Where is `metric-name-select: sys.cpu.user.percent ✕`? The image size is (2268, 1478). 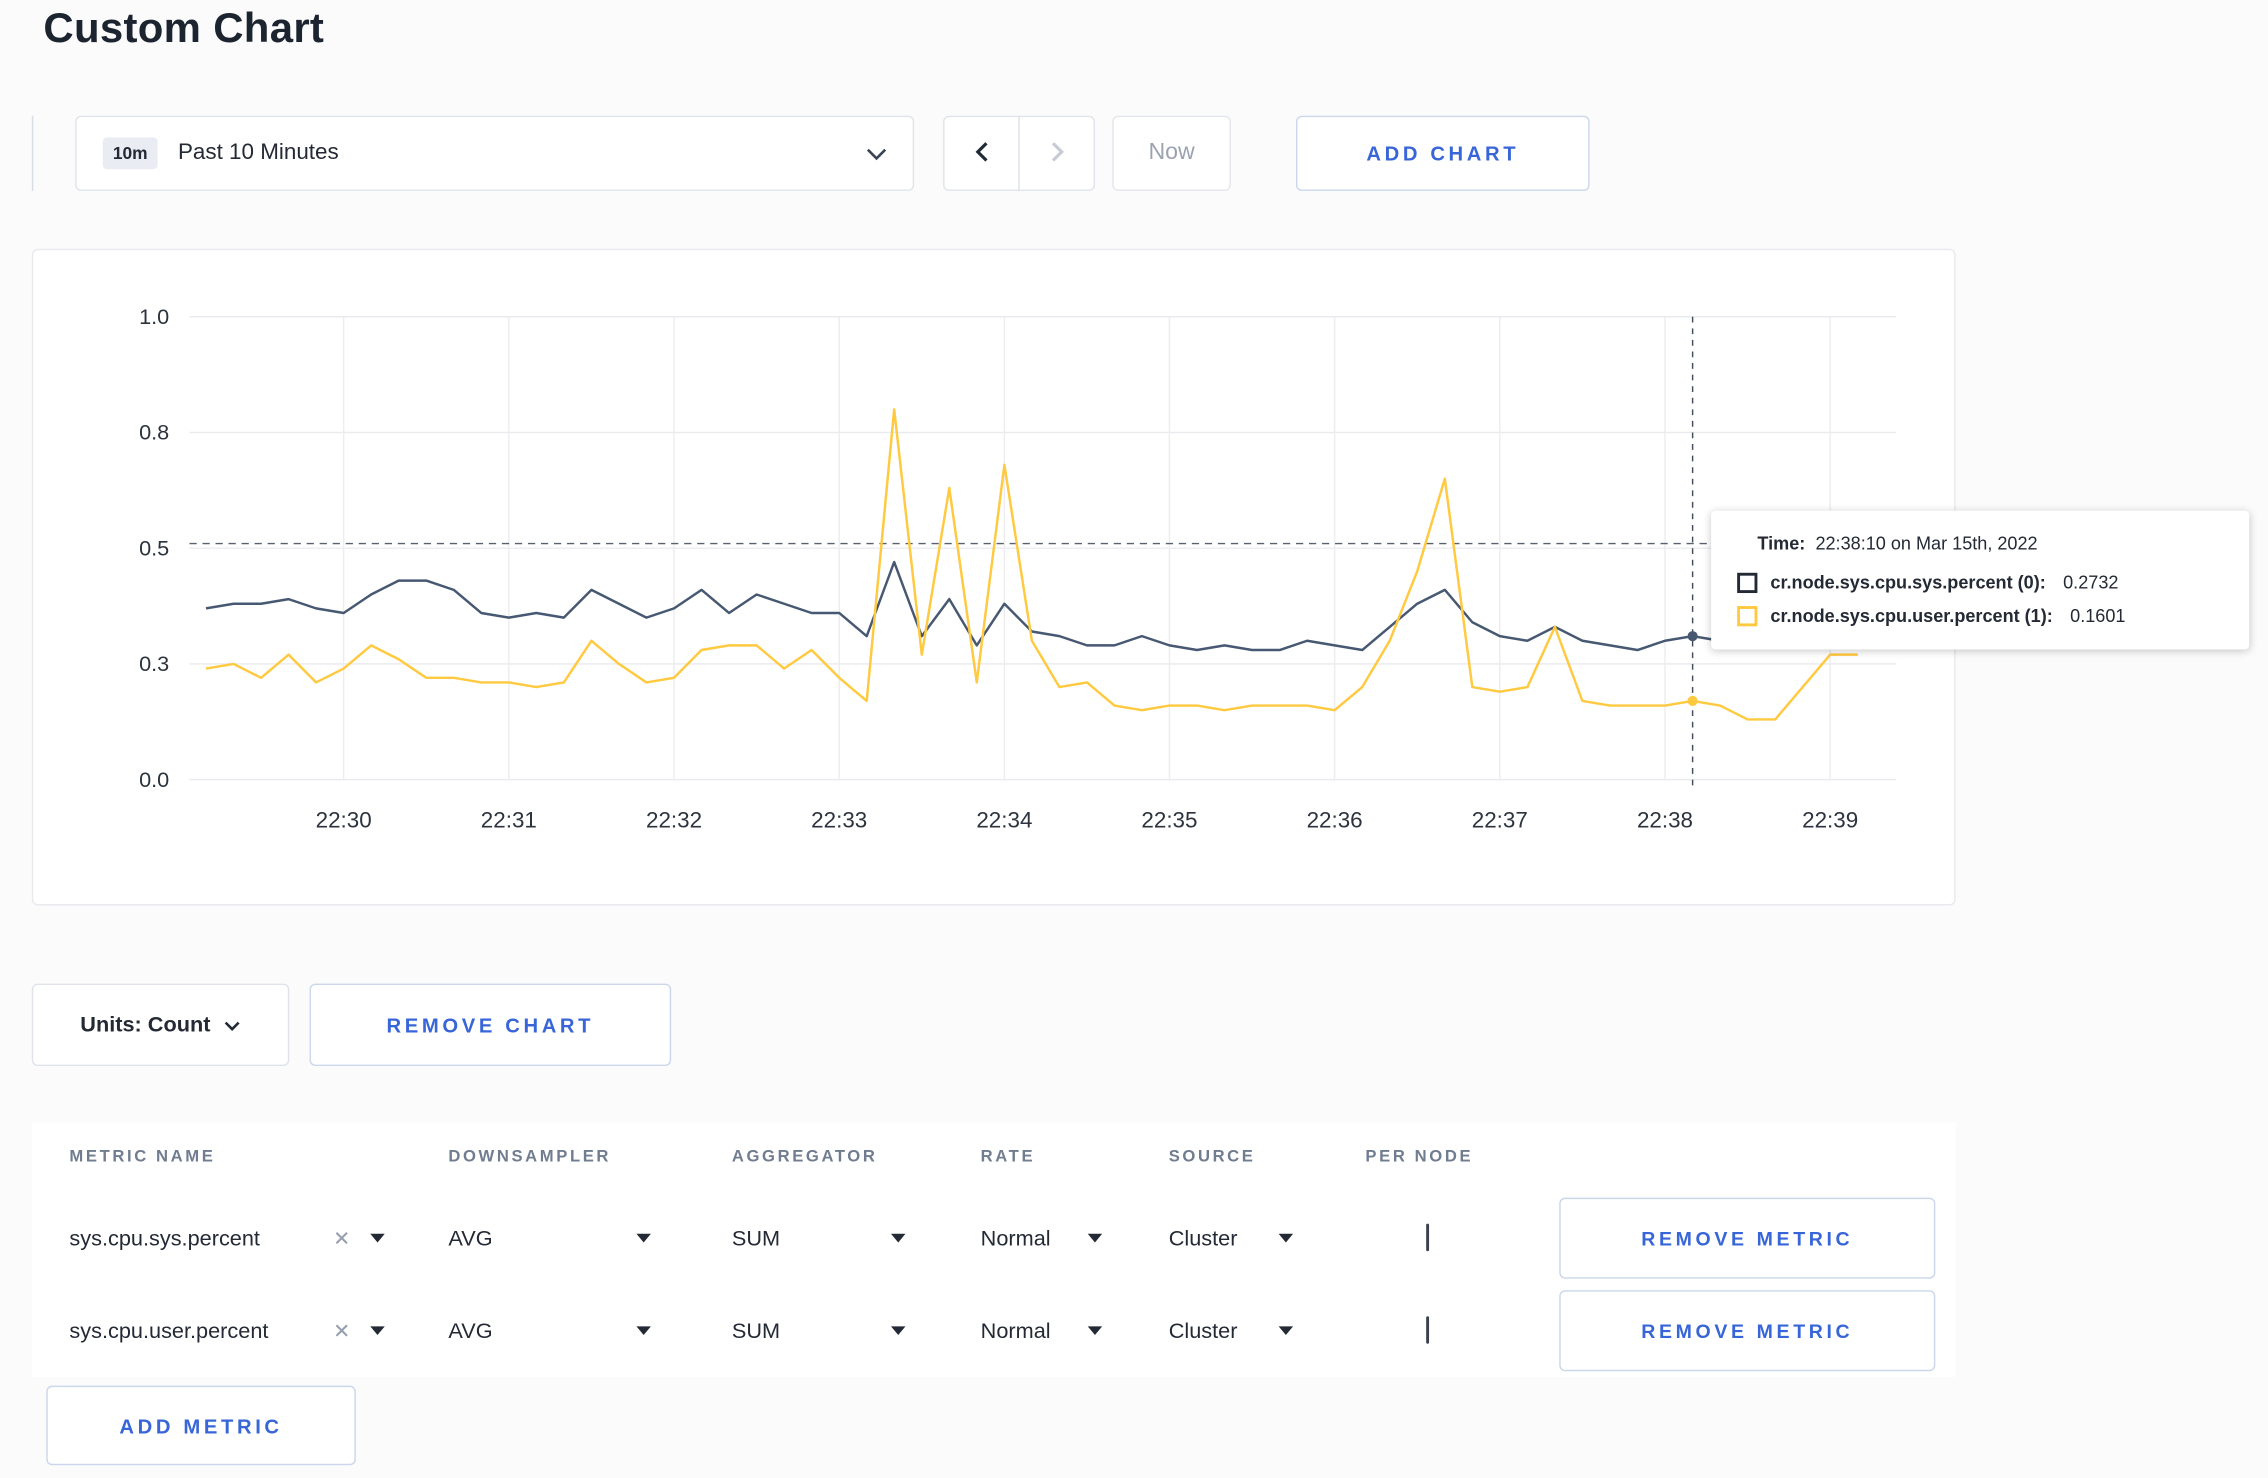
metric-name-select: sys.cpu.user.percent ✕ is located at coordinates (227, 1331).